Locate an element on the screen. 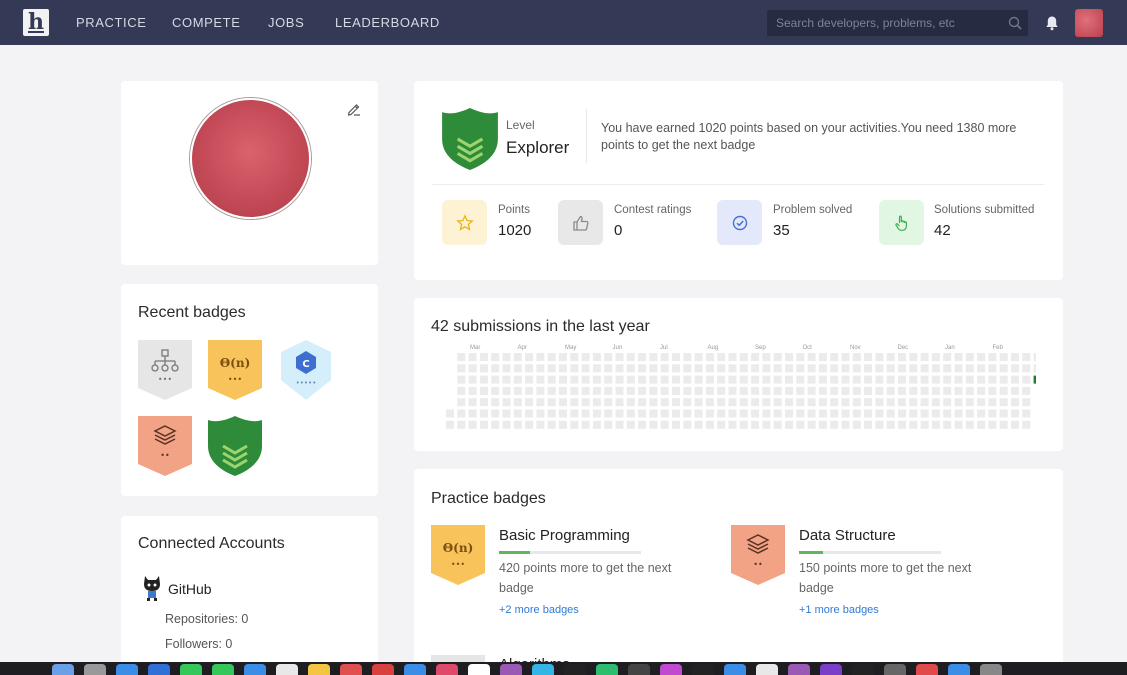 This screenshot has height=675, width=1127. notification-bell-icon is located at coordinates (1052, 23).